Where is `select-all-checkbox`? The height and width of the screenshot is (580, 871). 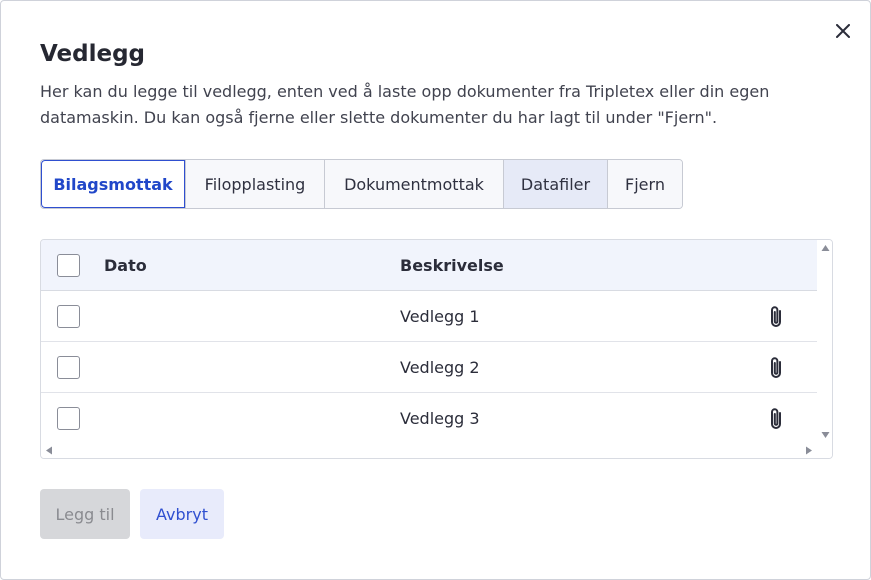 select-all-checkbox is located at coordinates (68, 265).